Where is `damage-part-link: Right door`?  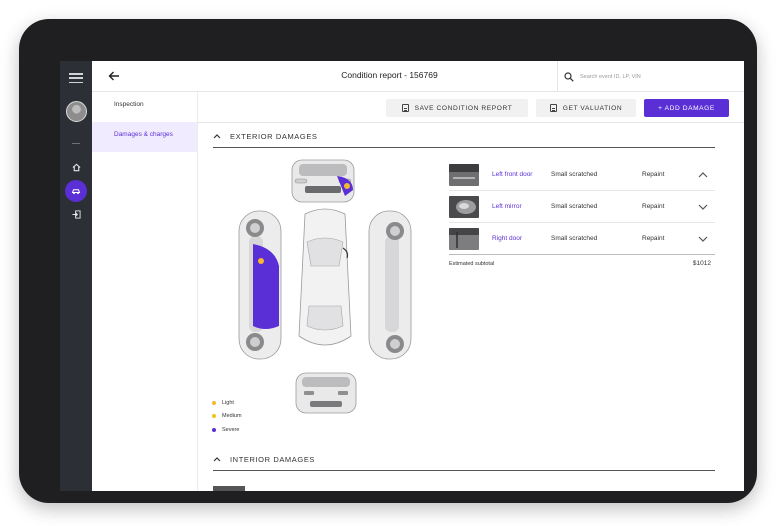
damage-part-link: Right door is located at coordinates (522, 238).